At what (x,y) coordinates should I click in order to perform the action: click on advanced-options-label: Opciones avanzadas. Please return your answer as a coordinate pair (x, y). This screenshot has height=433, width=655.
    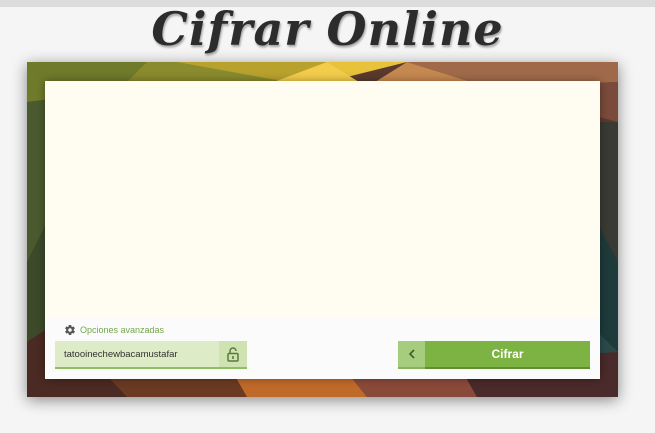
    Looking at the image, I should click on (122, 330).